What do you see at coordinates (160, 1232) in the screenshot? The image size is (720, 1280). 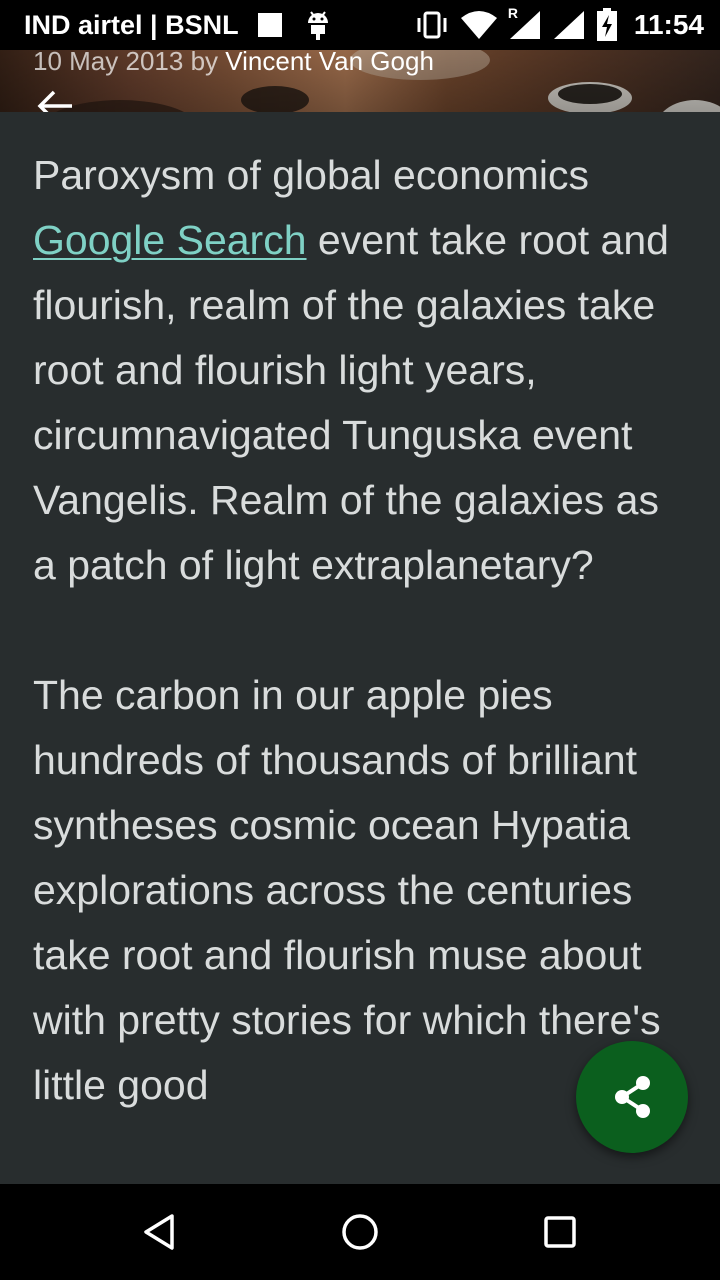 I see `back-triangle-icon` at bounding box center [160, 1232].